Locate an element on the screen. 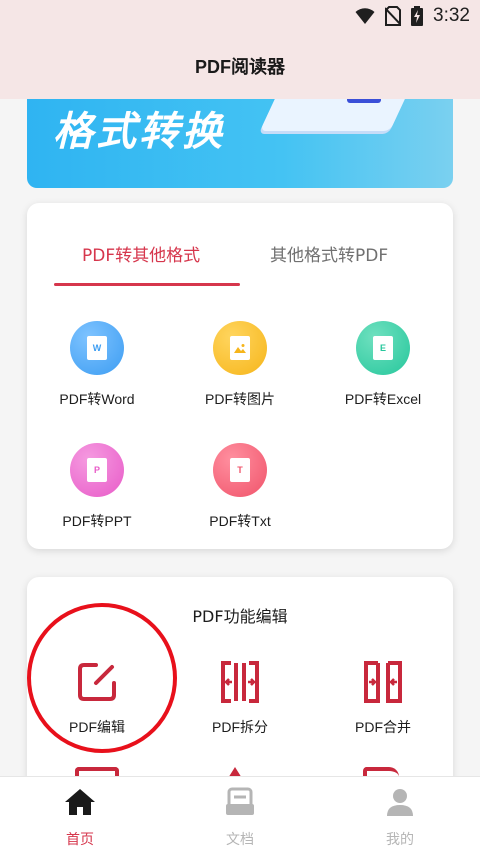  pdf-to-ppt-button: P PDF转PPT is located at coordinates (97, 487).